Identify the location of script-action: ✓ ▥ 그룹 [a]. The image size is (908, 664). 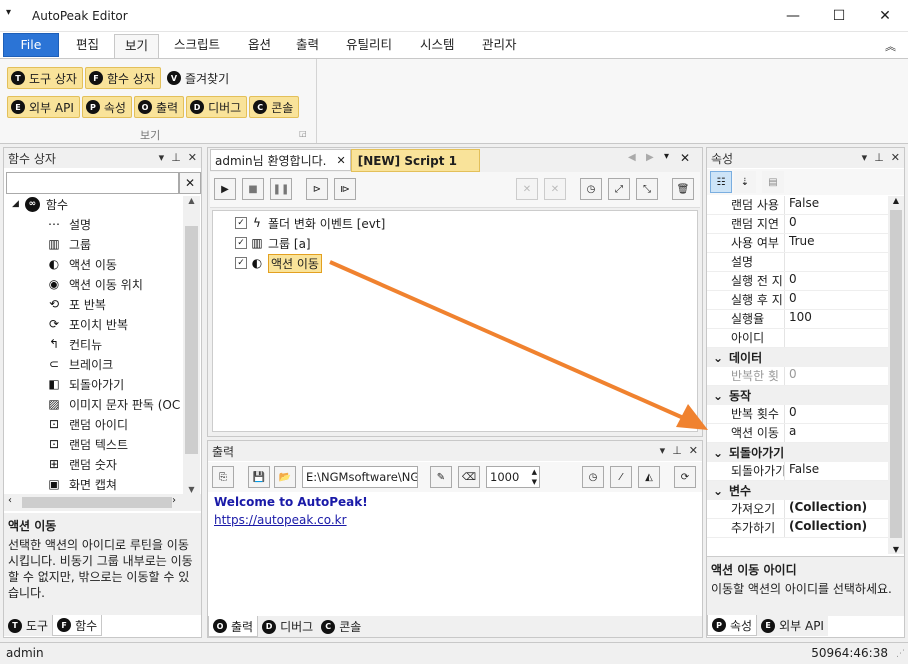
(310, 243).